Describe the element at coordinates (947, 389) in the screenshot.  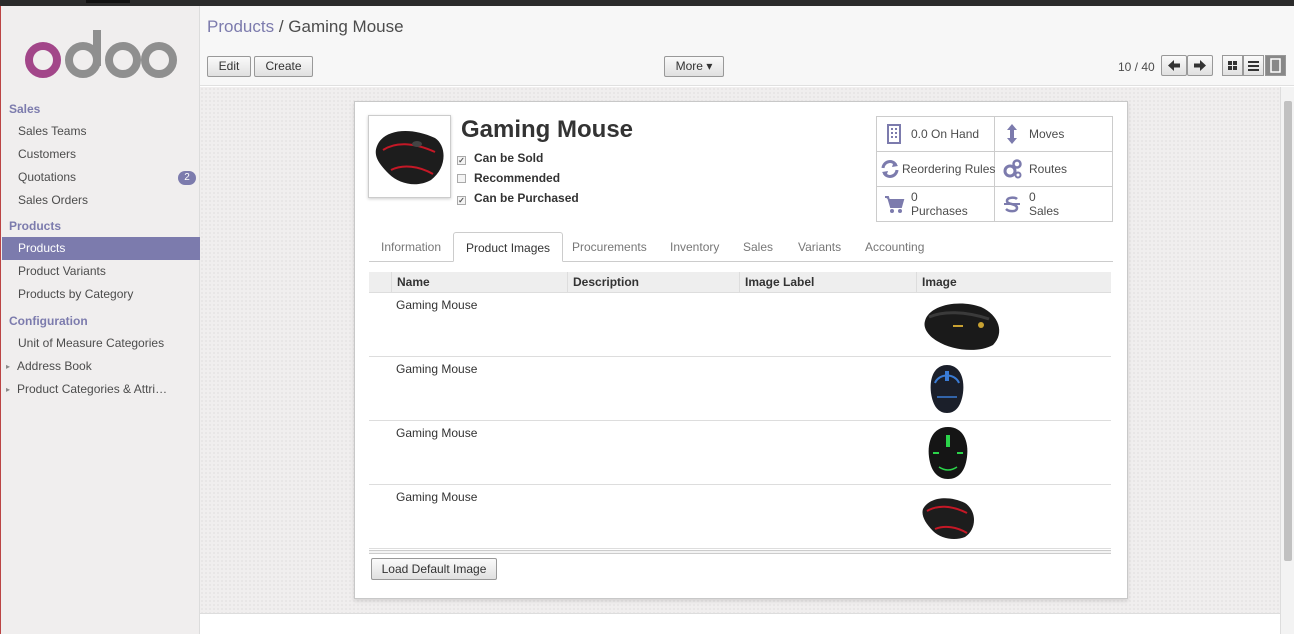
I see `mouse-blue-image` at that location.